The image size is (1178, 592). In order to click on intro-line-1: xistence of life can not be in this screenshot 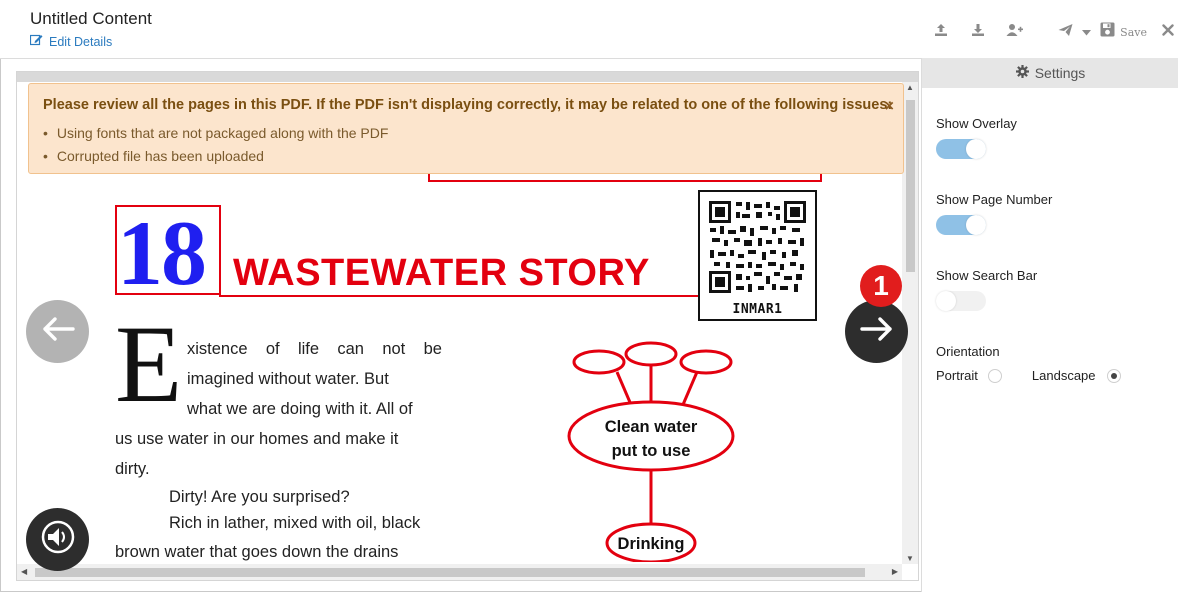, I will do `click(314, 349)`.